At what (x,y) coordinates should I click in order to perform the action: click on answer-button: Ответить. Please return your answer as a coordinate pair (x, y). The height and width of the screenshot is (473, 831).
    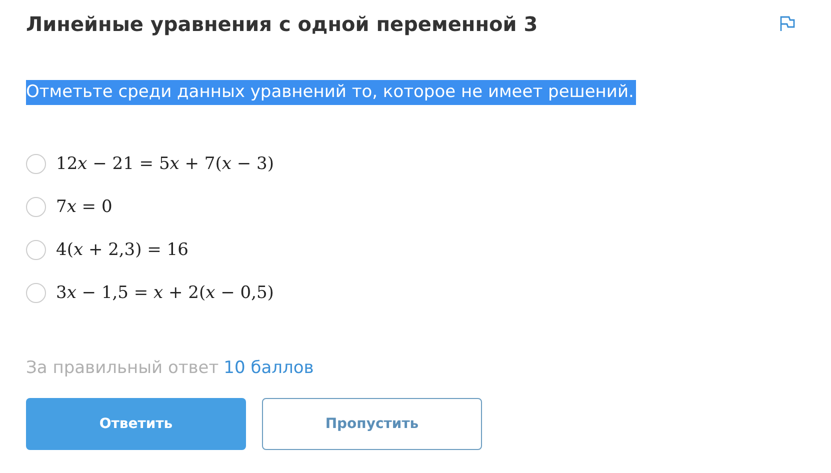
    Looking at the image, I should click on (136, 424).